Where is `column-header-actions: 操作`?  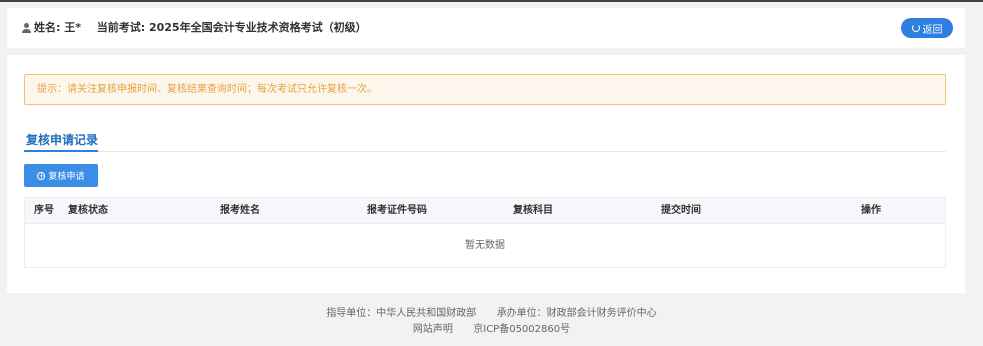
column-header-actions: 操作 is located at coordinates (871, 210).